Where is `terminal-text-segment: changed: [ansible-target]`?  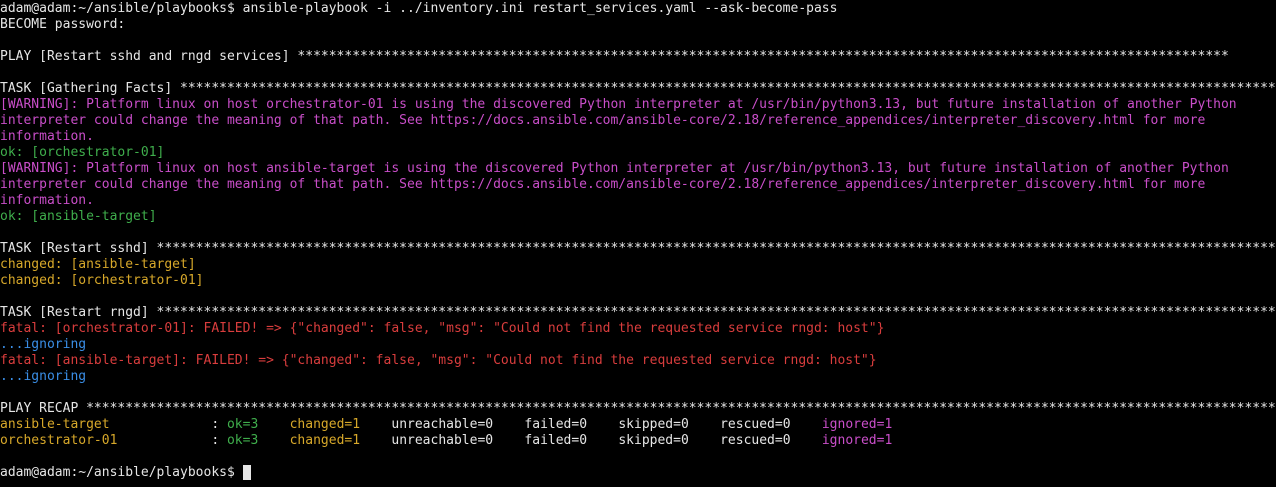 terminal-text-segment: changed: [ansible-target] is located at coordinates (98, 264).